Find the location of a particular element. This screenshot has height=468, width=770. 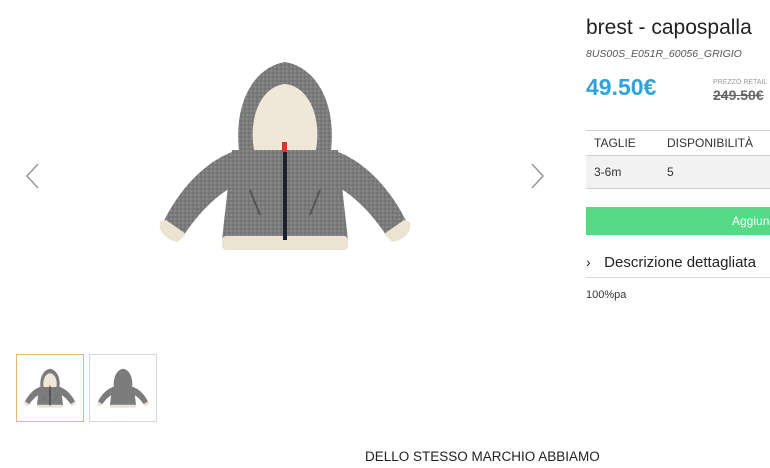

product-sku: 8US00S_E051R_60056_GRIGIO is located at coordinates (664, 54).